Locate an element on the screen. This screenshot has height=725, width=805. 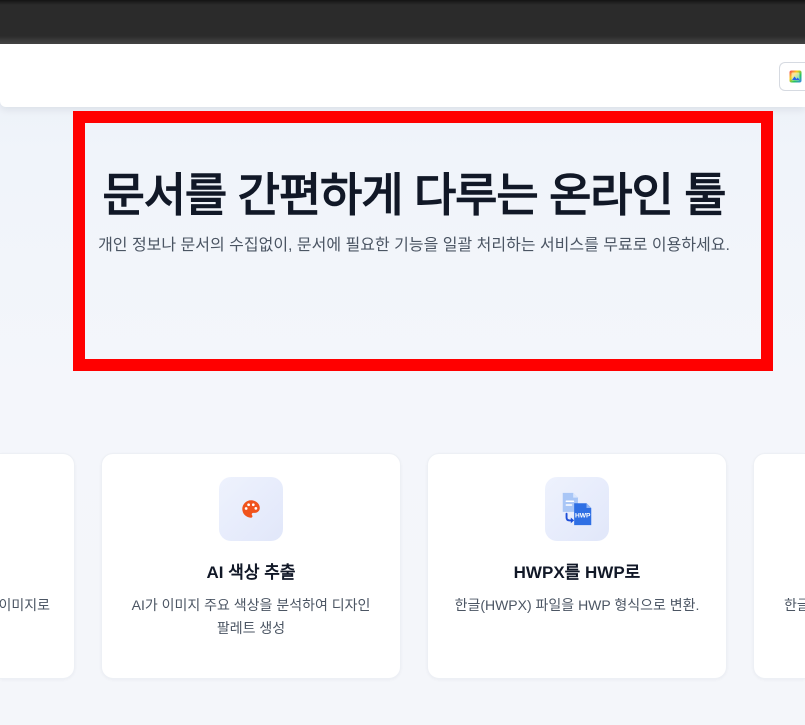
tool-card-title: AI 색상 추출 is located at coordinates (251, 572).